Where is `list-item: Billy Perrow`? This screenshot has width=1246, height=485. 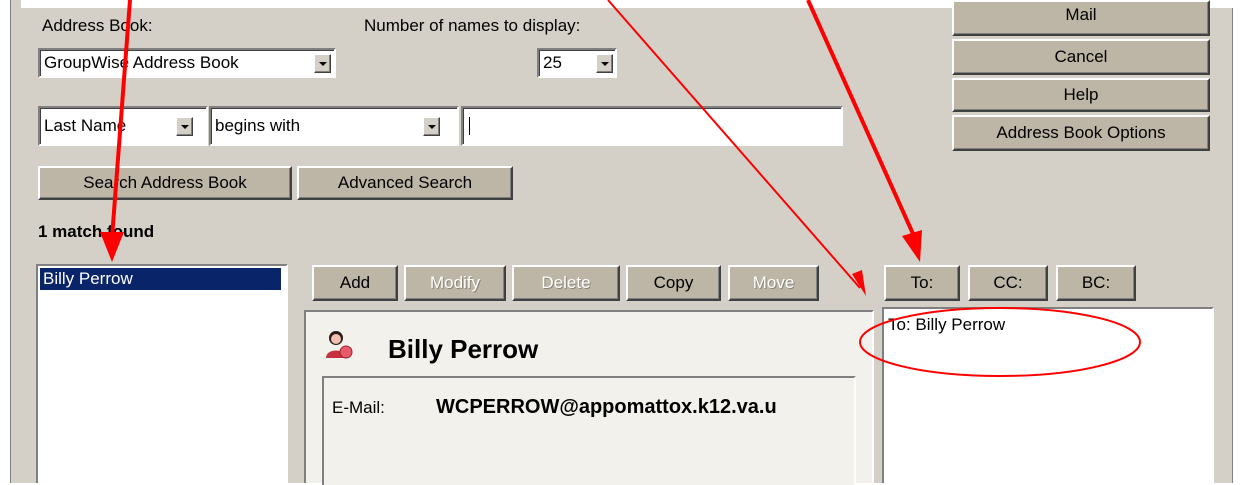
list-item: Billy Perrow is located at coordinates (160, 279).